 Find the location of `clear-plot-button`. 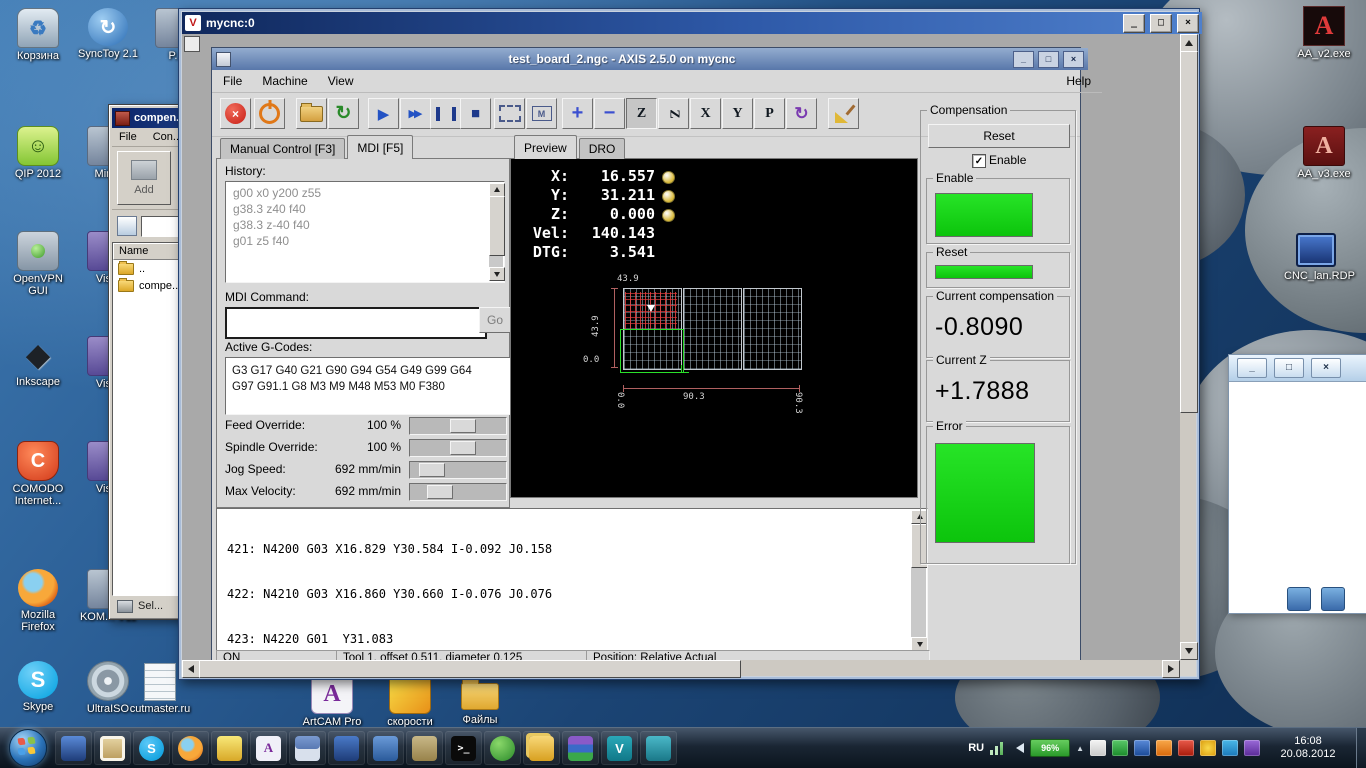

clear-plot-button is located at coordinates (843, 113).